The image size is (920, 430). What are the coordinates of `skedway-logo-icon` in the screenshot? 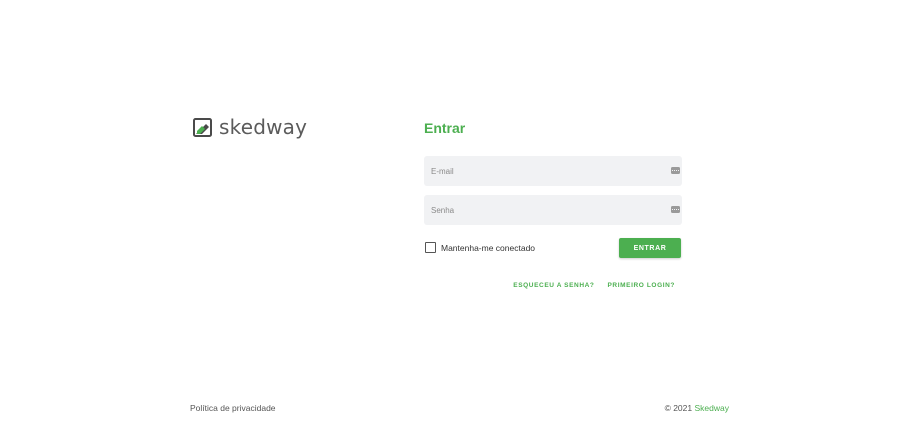 It's located at (202, 127).